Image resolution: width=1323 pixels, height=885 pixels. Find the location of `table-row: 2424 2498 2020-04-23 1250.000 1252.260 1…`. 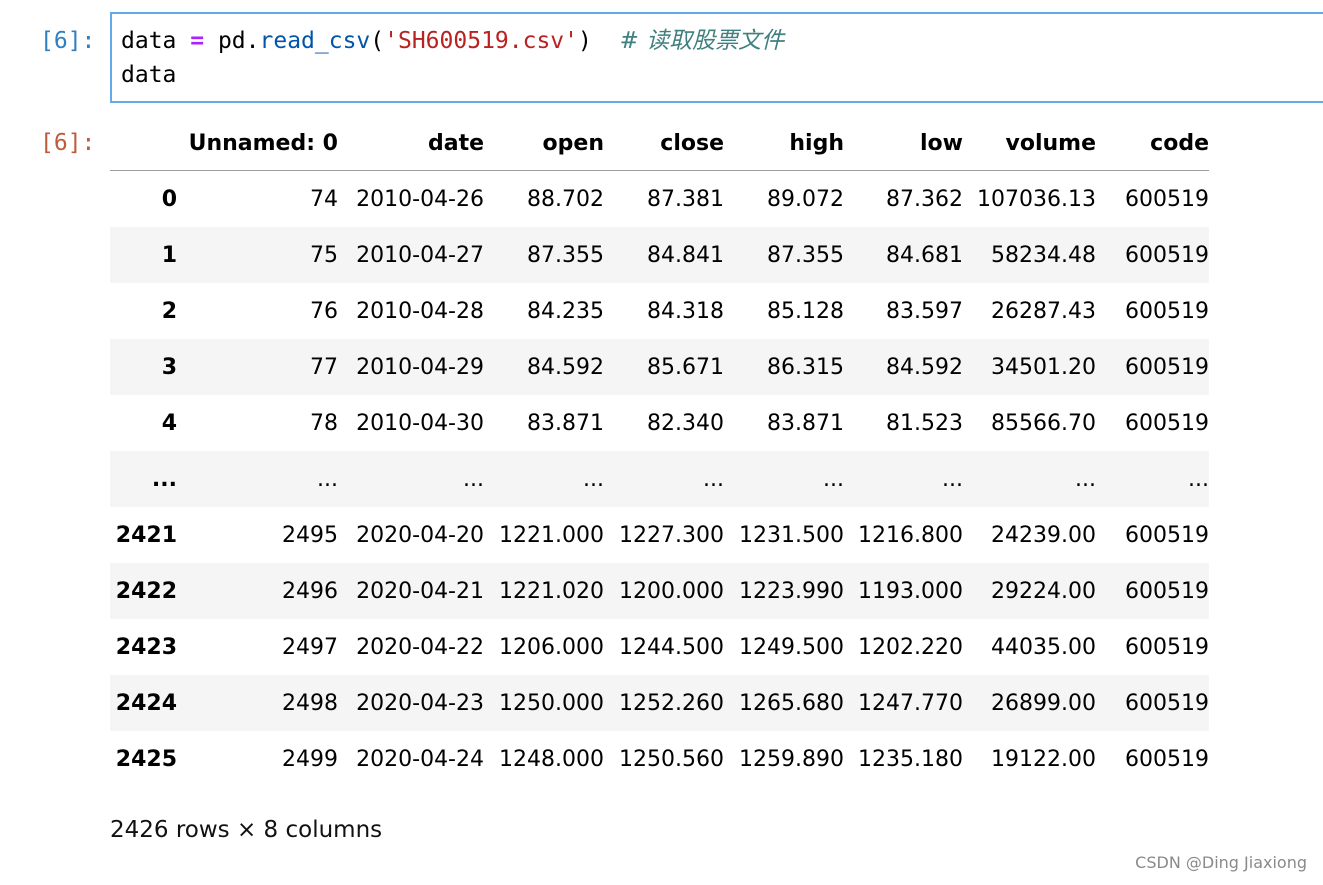

table-row: 2424 2498 2020-04-23 1250.000 1252.260 1… is located at coordinates (659, 703).